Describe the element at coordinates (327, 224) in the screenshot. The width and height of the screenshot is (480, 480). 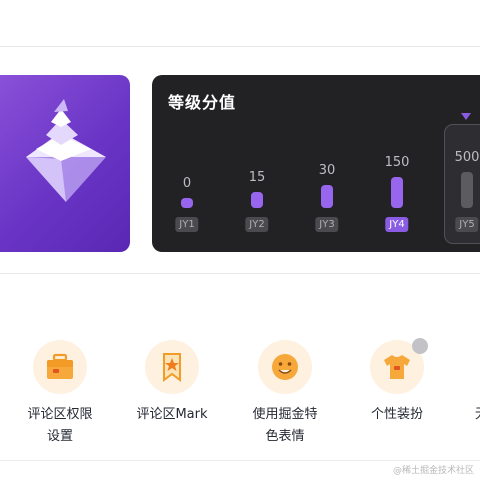
I see `level-tag: JY3` at that location.